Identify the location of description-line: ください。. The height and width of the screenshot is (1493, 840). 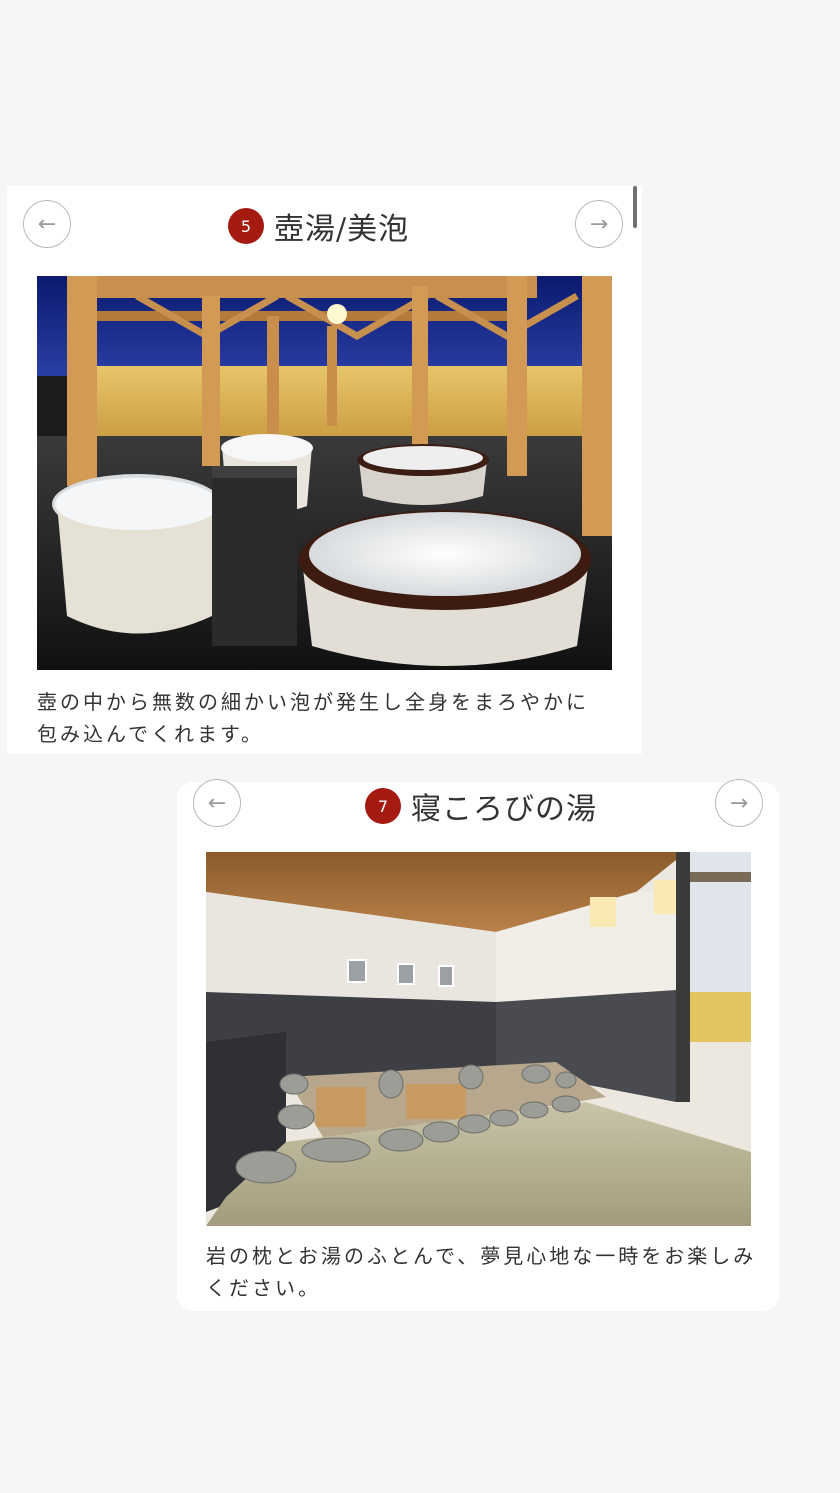
(263, 1288).